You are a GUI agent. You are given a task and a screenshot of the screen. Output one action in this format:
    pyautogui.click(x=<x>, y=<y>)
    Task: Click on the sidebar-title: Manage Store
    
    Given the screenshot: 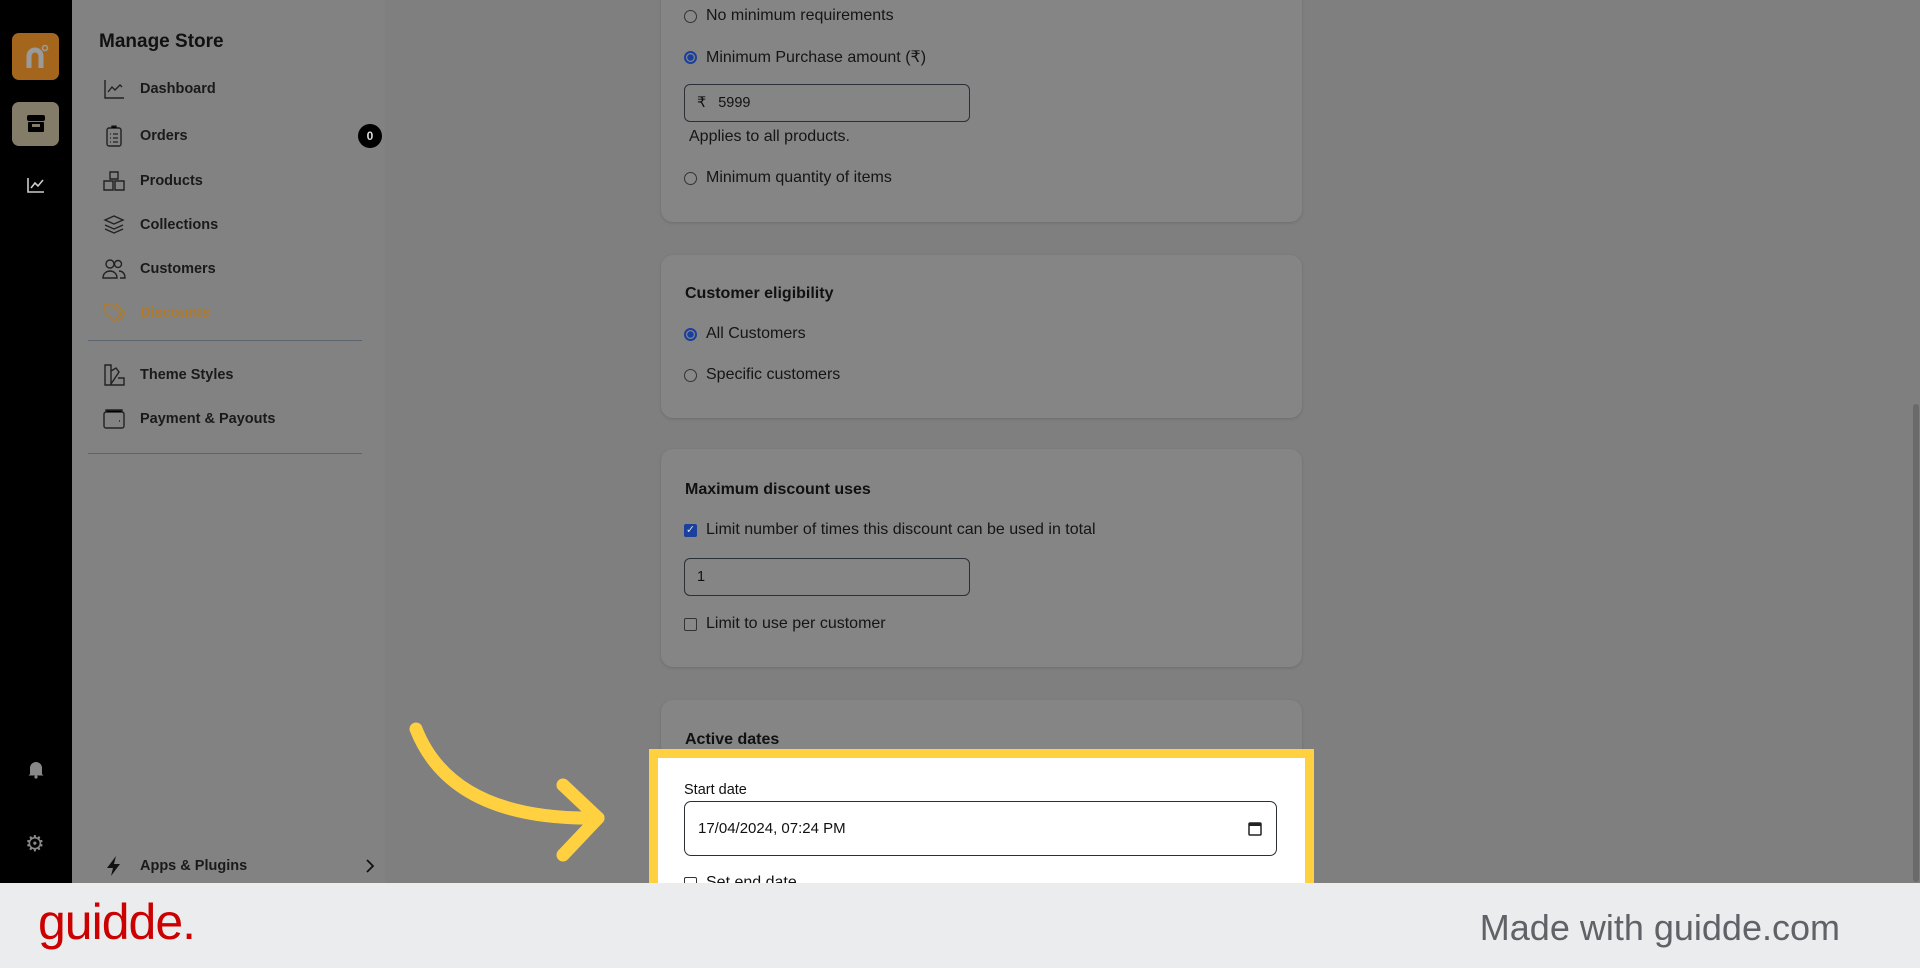 What is the action you would take?
    pyautogui.click(x=161, y=41)
    